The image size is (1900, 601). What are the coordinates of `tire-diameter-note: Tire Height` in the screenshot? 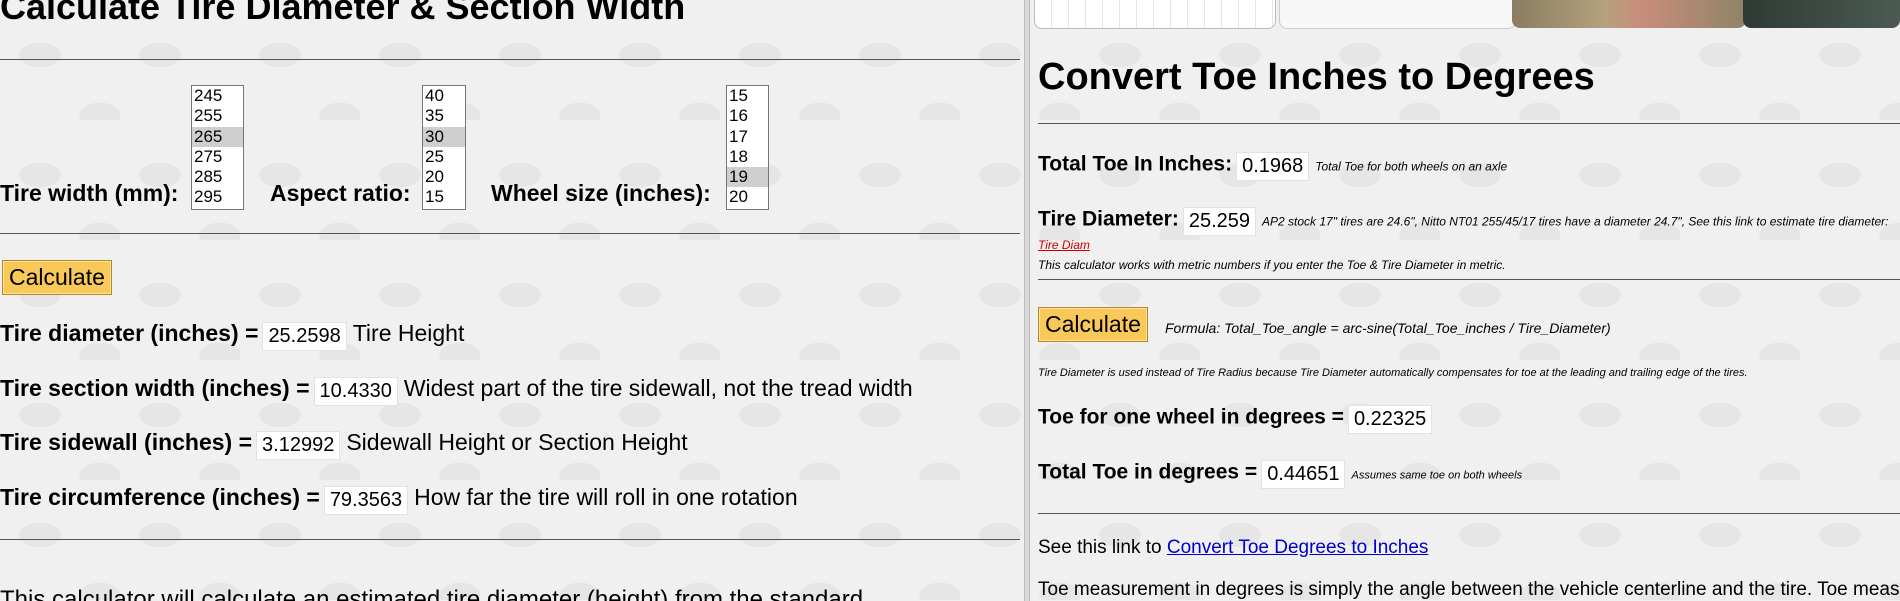 It's located at (408, 333).